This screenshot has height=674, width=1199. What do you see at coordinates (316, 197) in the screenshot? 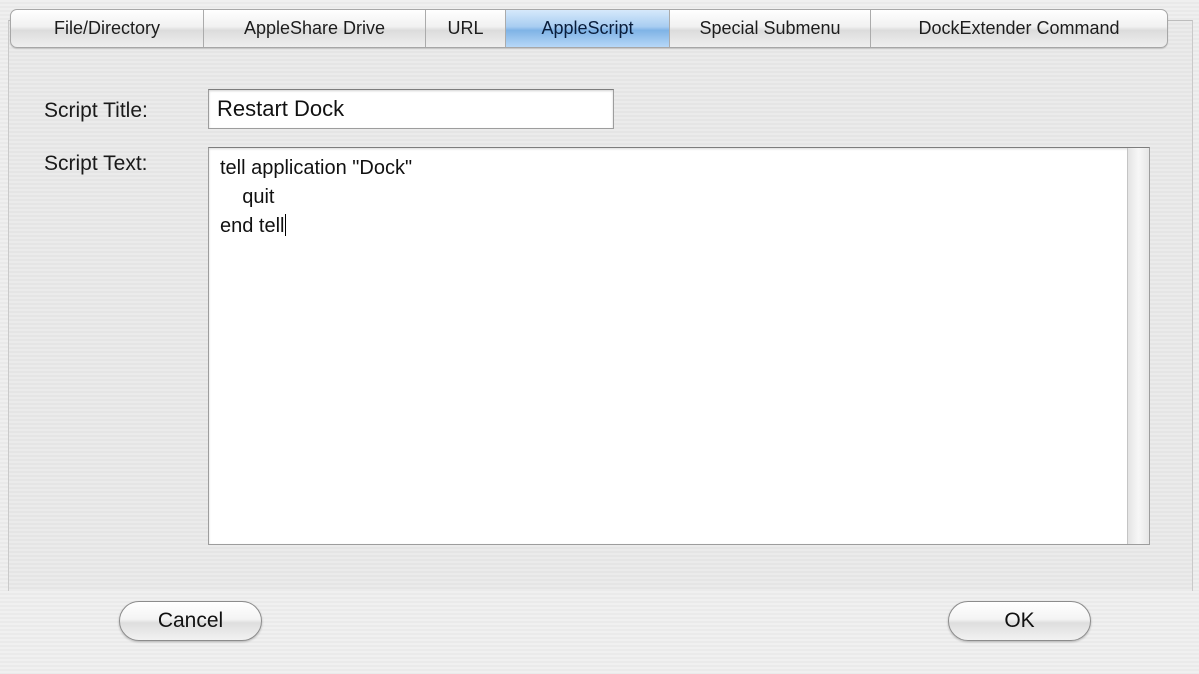
I see `script-text-value: tell application "Dock" quit end tell` at bounding box center [316, 197].